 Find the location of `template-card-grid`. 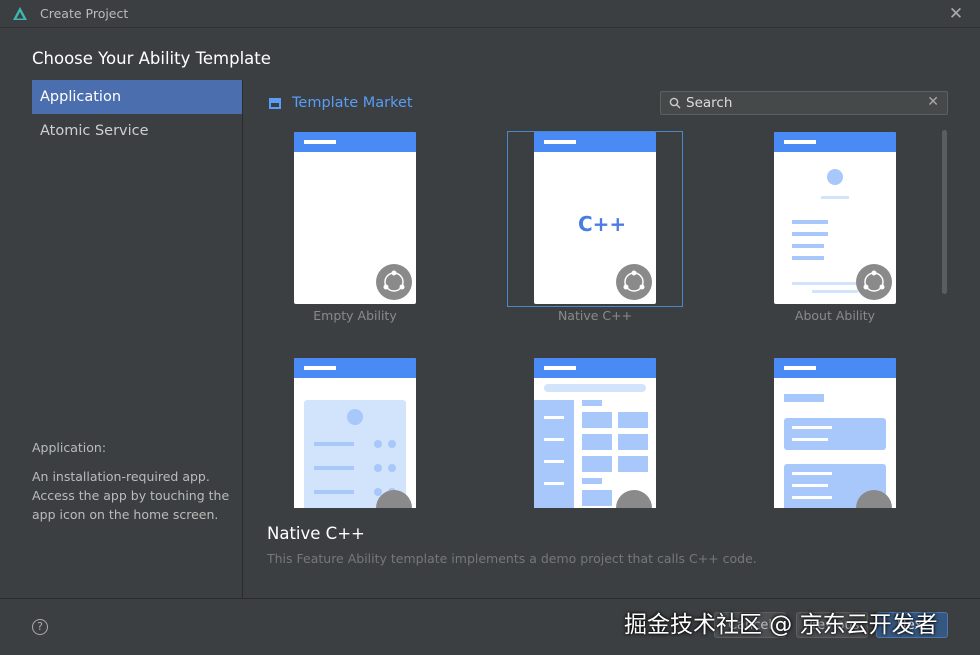

template-card-grid is located at coordinates (582, 430).